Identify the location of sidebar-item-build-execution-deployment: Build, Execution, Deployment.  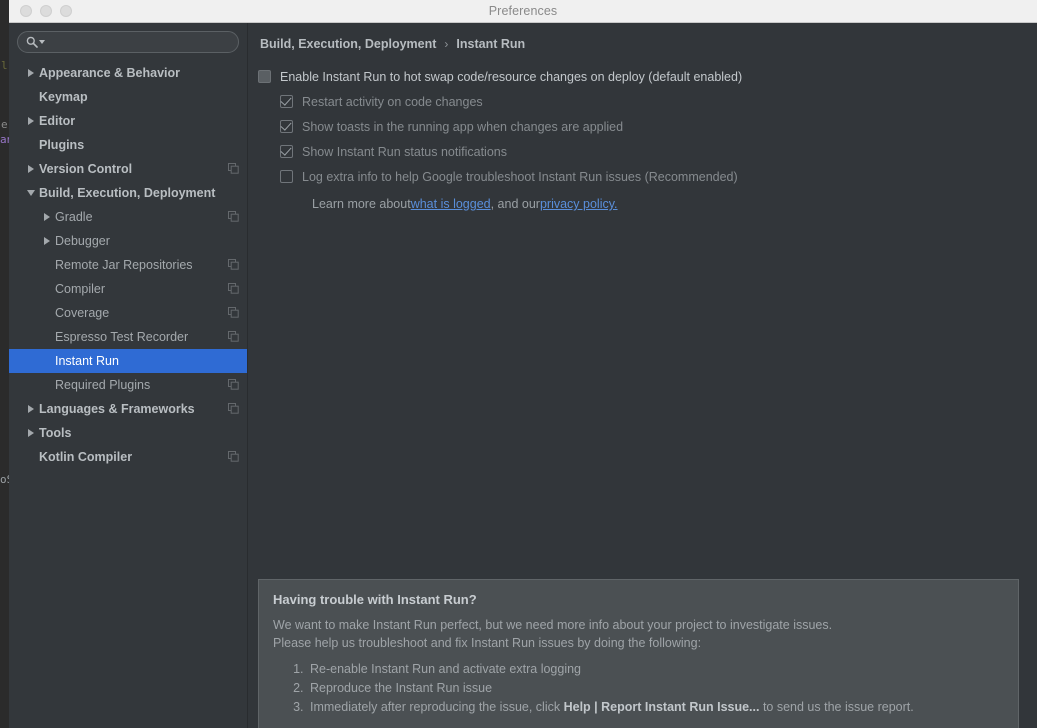
(128, 193).